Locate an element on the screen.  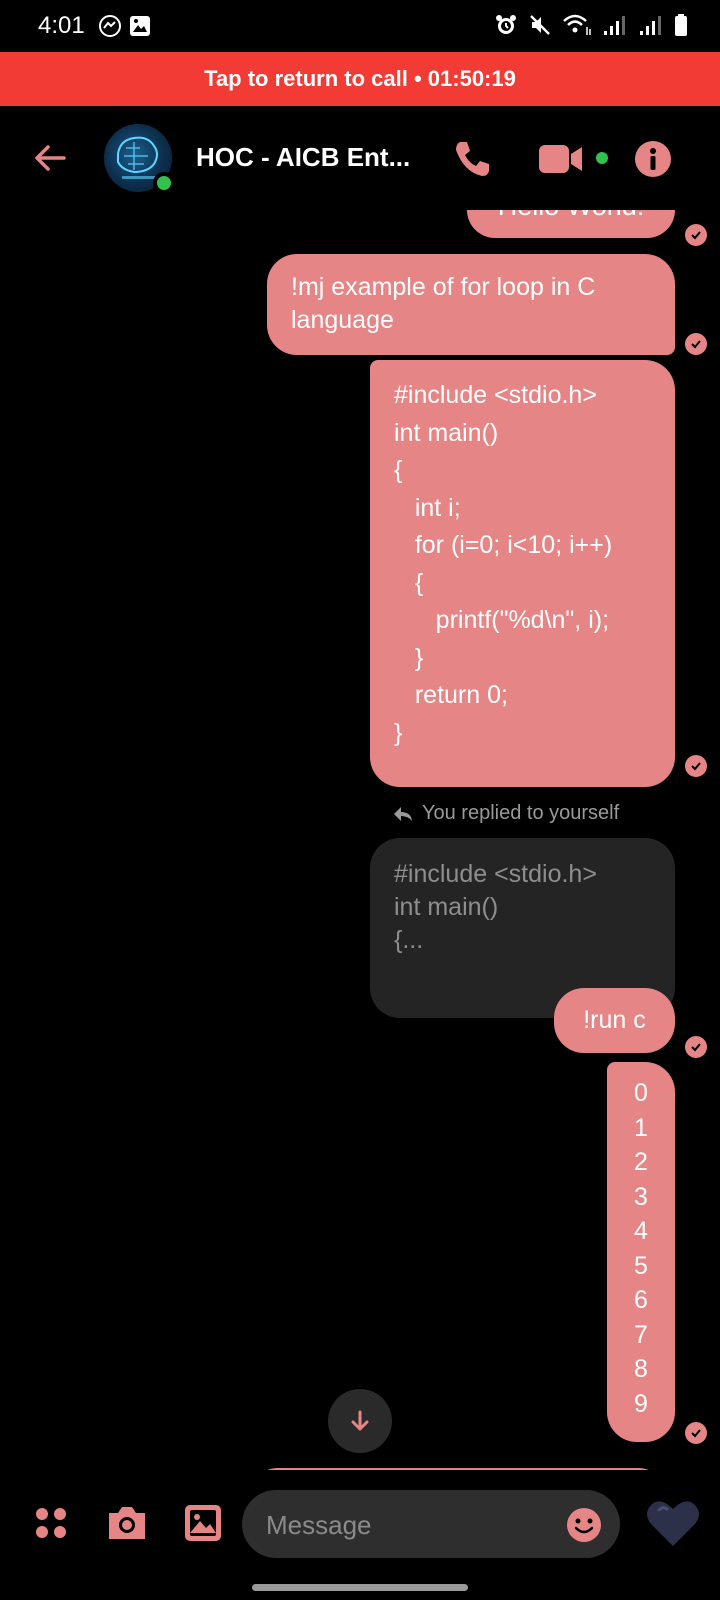
code-line: int main() is located at coordinates (446, 432).